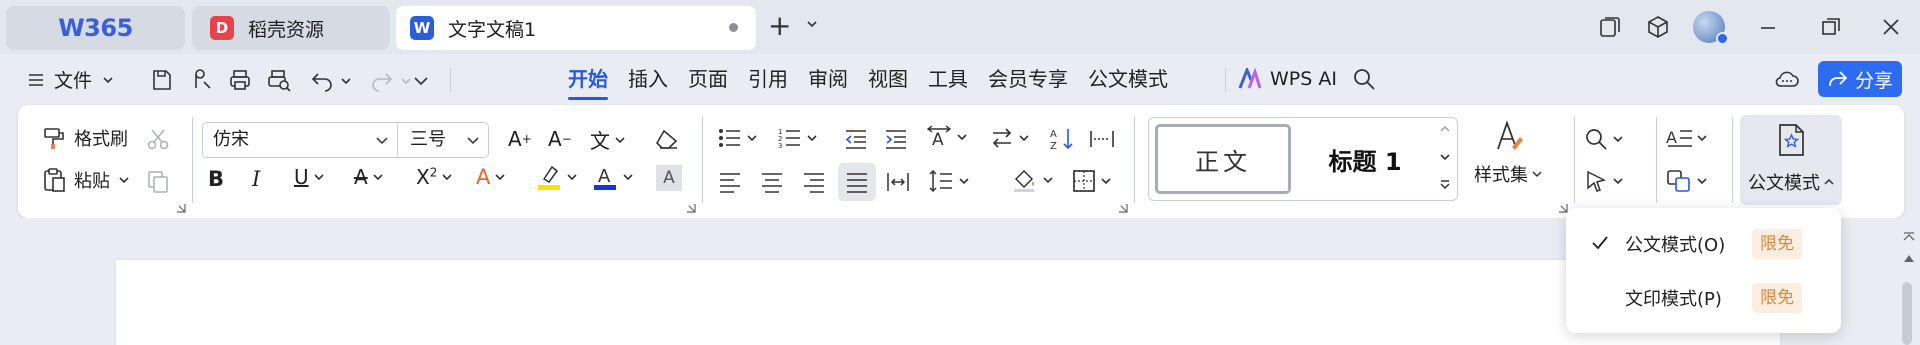 This screenshot has height=345, width=1920. I want to click on sort-icon: AZ, so click(1063, 139).